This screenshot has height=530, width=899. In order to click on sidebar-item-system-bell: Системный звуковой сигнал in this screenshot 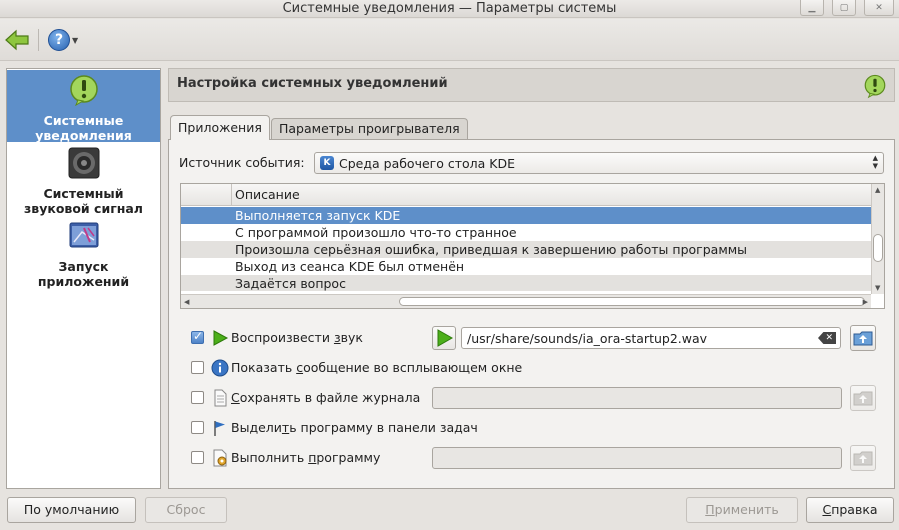, I will do `click(83, 181)`.